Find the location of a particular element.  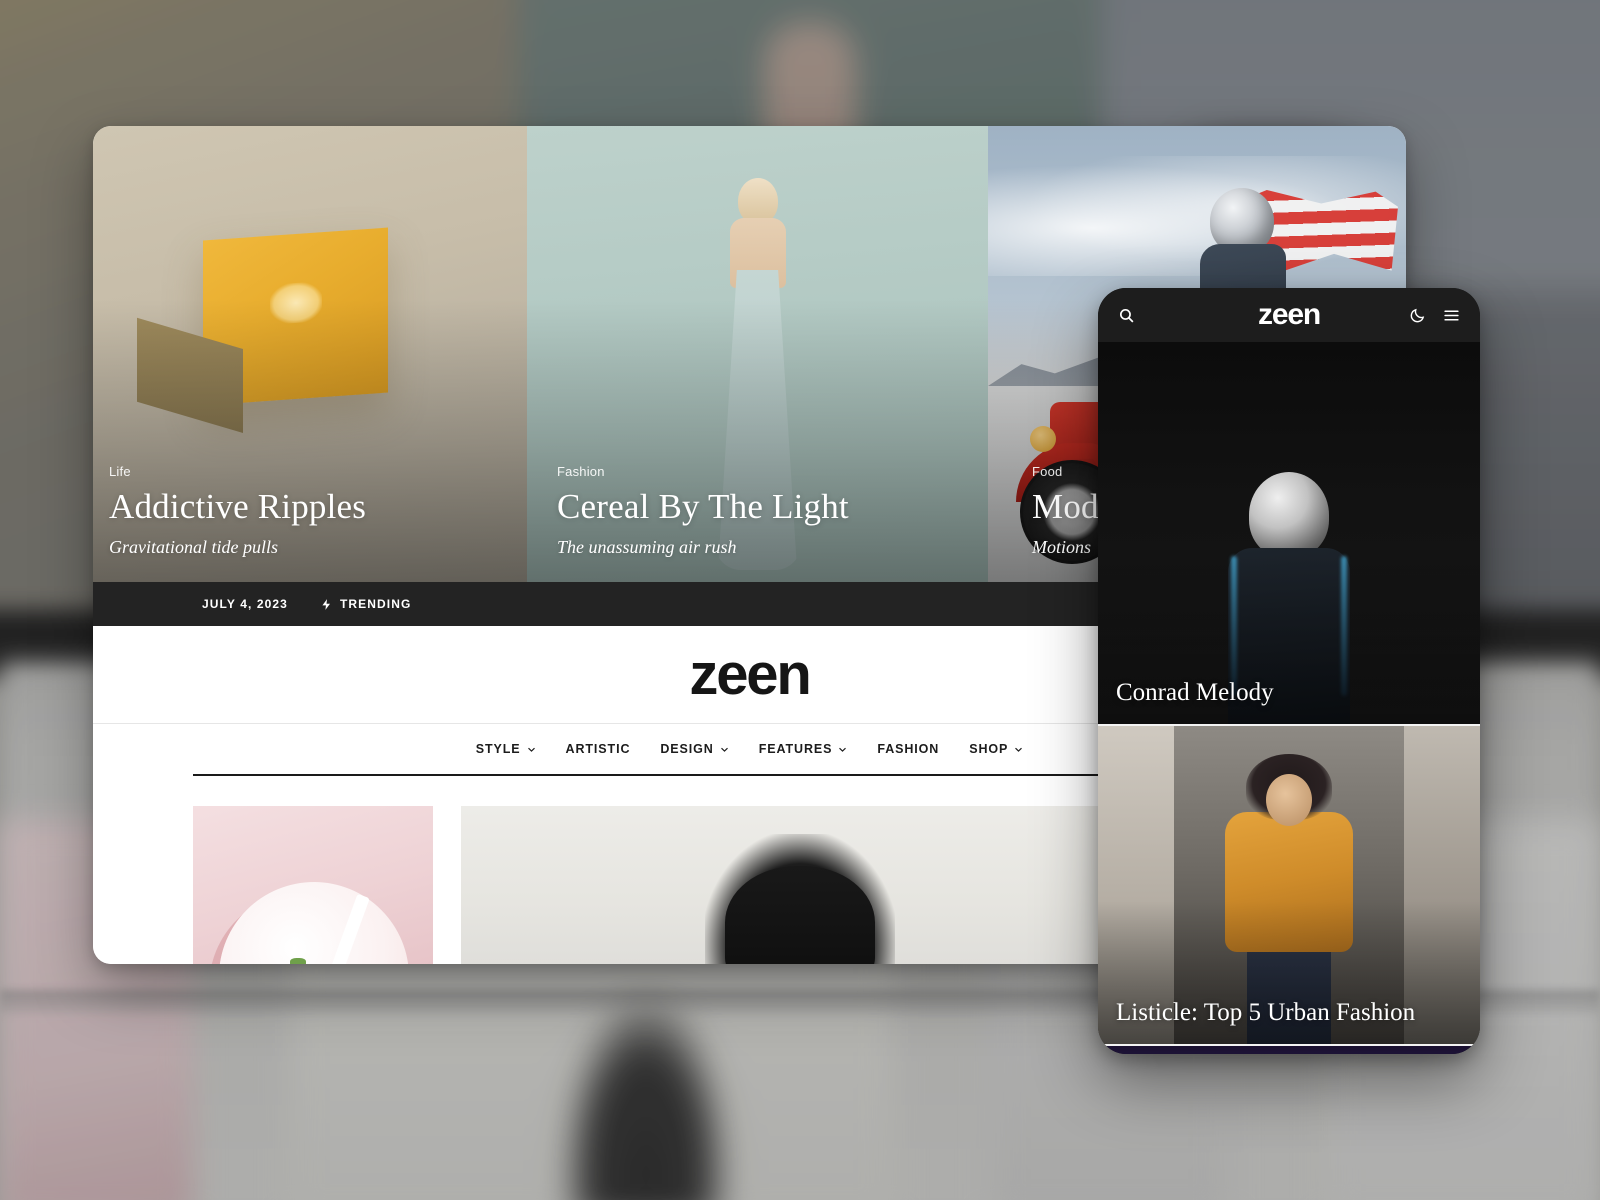

search-icon is located at coordinates (1126, 315).